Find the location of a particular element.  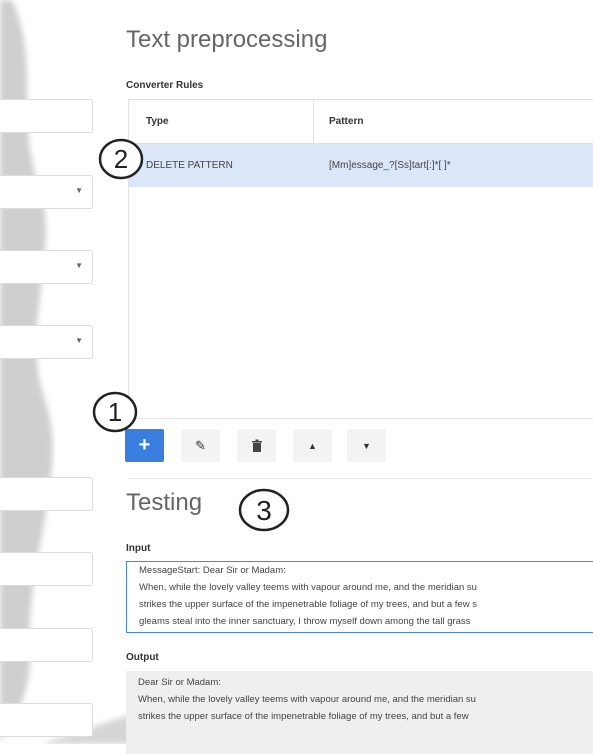

move-up-button: ▲ is located at coordinates (312, 445).